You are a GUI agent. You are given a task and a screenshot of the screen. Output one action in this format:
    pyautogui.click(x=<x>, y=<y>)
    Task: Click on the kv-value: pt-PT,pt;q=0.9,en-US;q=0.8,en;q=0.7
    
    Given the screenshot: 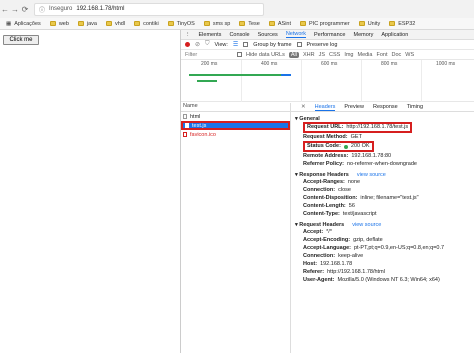 What is the action you would take?
    pyautogui.click(x=399, y=248)
    